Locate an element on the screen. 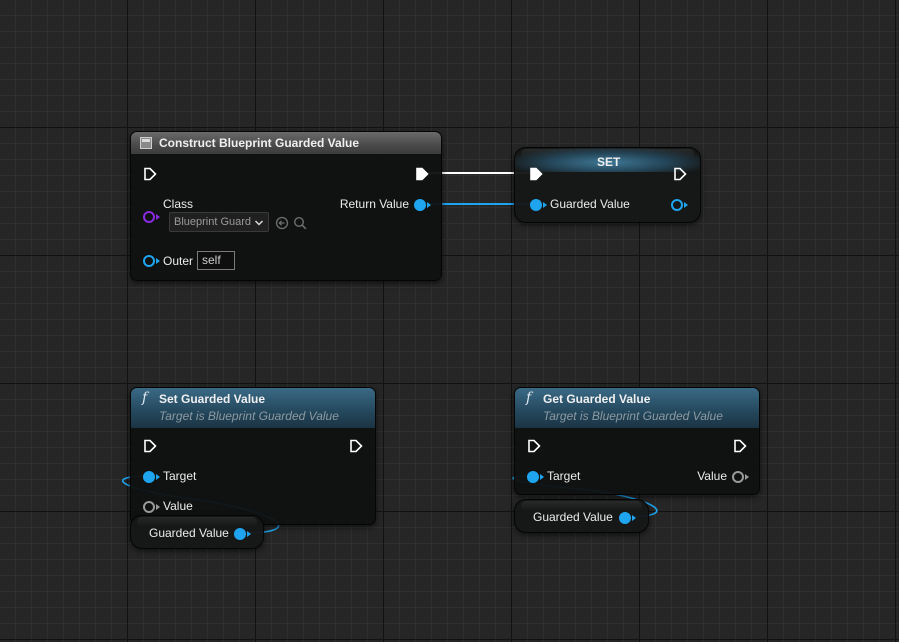  class-pin is located at coordinates (149, 217).